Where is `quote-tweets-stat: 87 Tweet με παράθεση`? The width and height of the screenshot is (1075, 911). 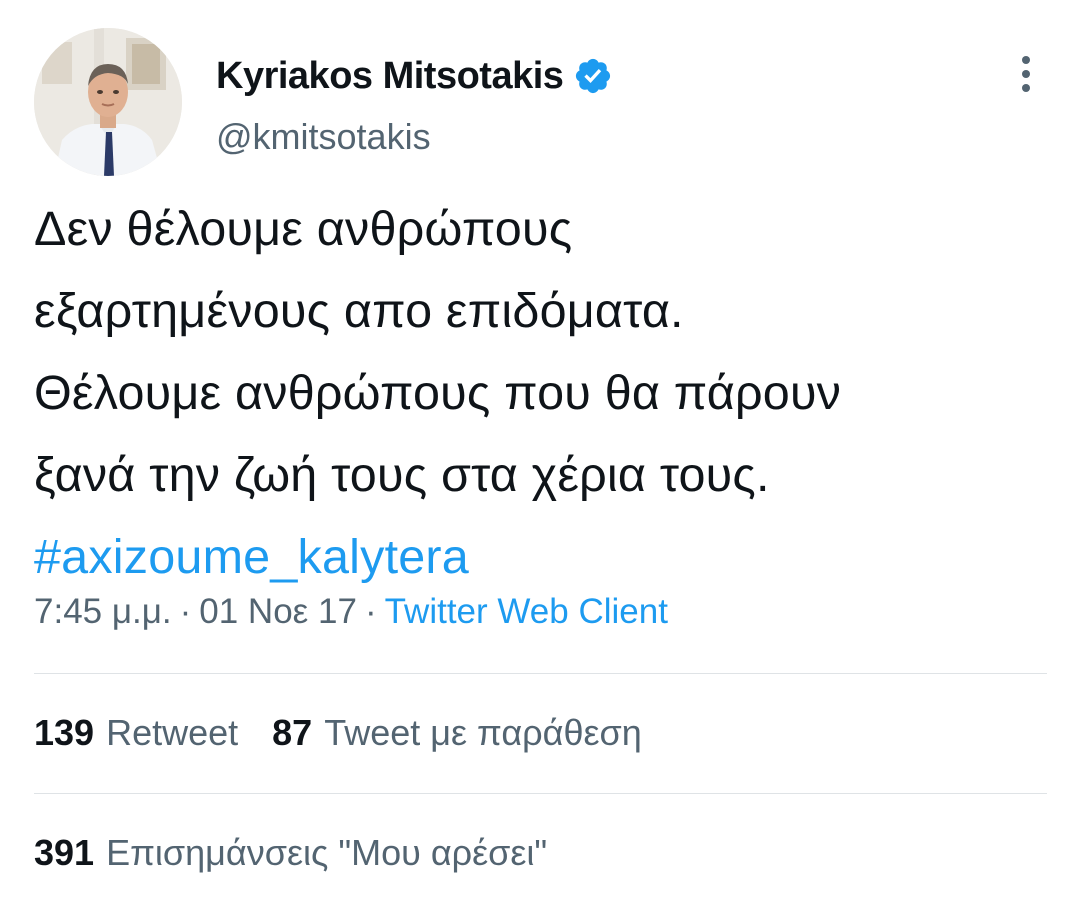 quote-tweets-stat: 87 Tweet με παράθεση is located at coordinates (457, 733).